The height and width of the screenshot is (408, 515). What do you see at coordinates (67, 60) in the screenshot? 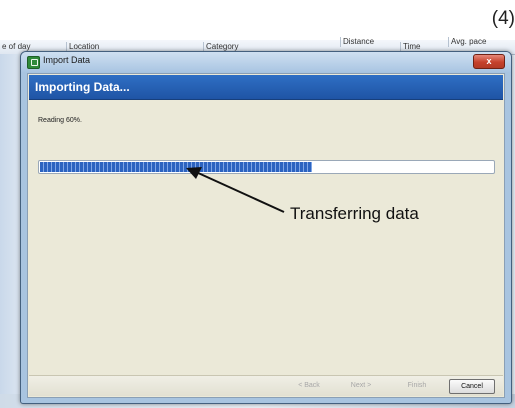
I see `dialog-title: Import Data` at bounding box center [67, 60].